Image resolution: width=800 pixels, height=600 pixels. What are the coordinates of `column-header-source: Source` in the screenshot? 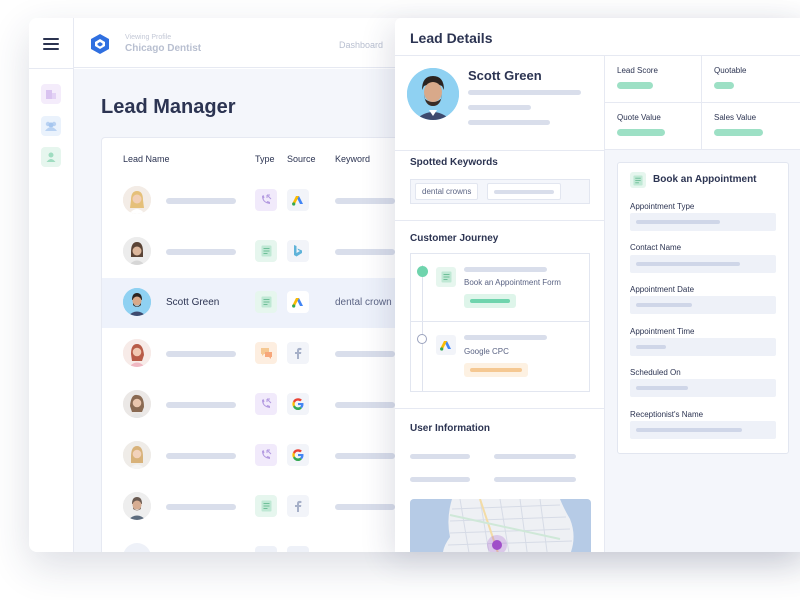 It's located at (301, 159).